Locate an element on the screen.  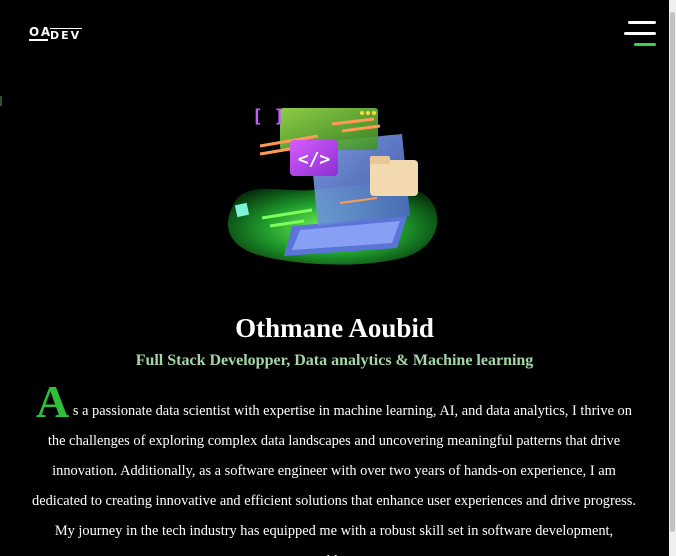
logo-underline is located at coordinates (38, 40).